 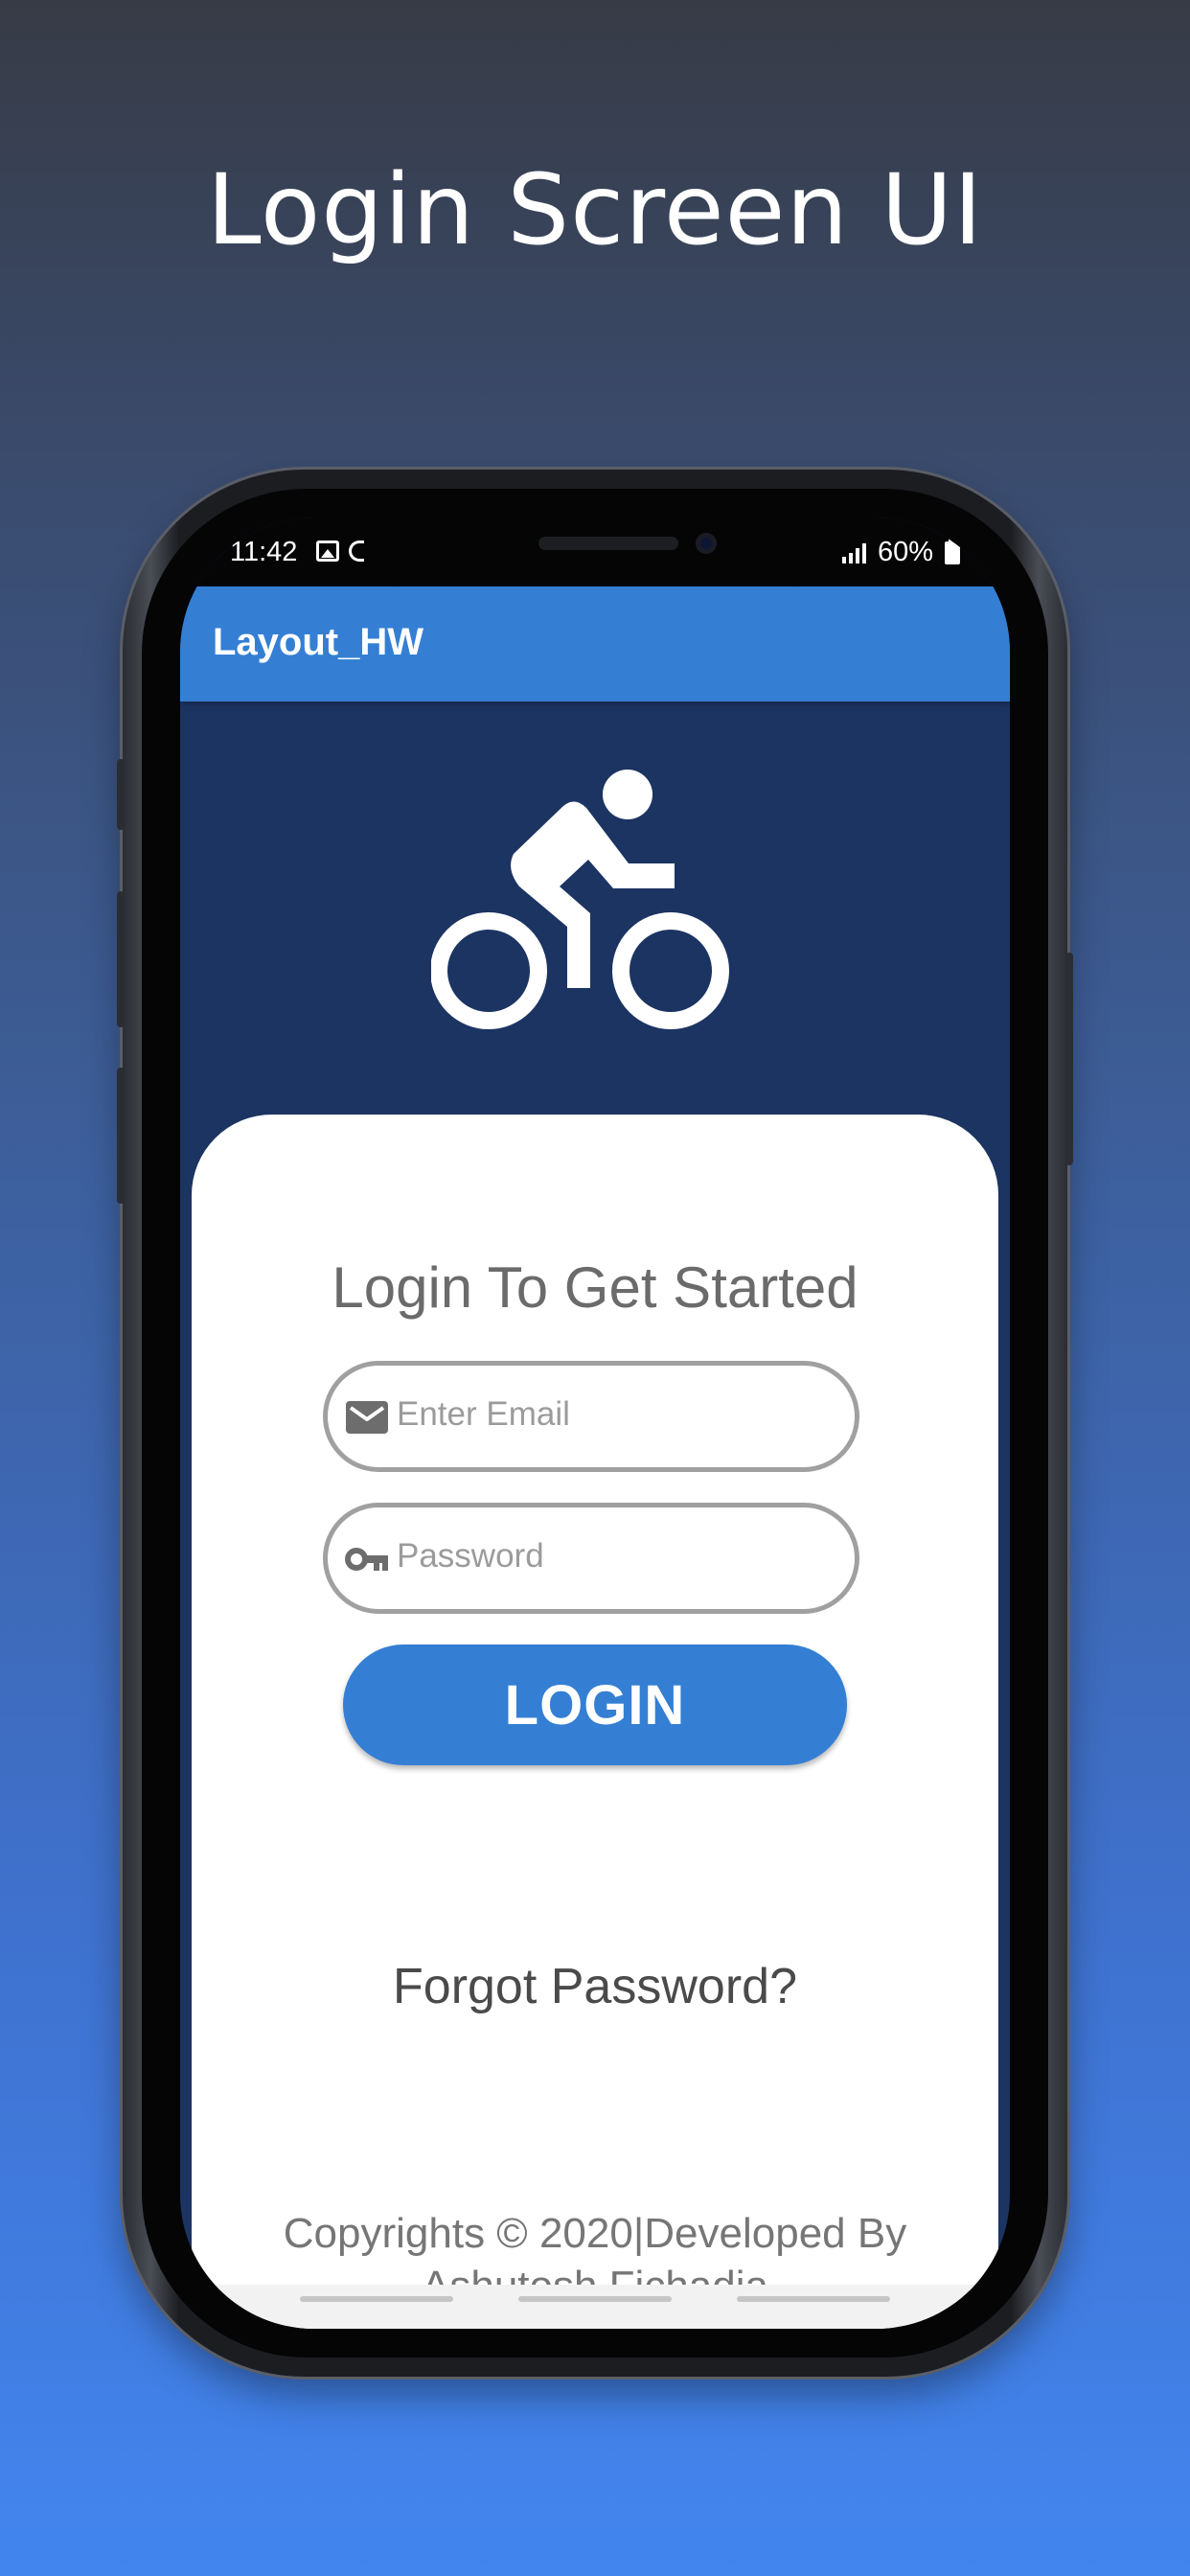 I want to click on phone-button-volume-up, so click(x=121, y=959).